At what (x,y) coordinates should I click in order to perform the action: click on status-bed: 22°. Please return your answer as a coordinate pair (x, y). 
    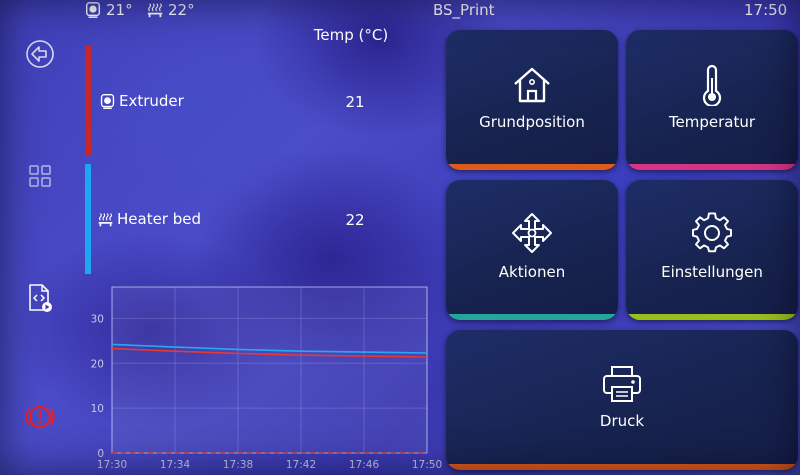
    Looking at the image, I should click on (170, 10).